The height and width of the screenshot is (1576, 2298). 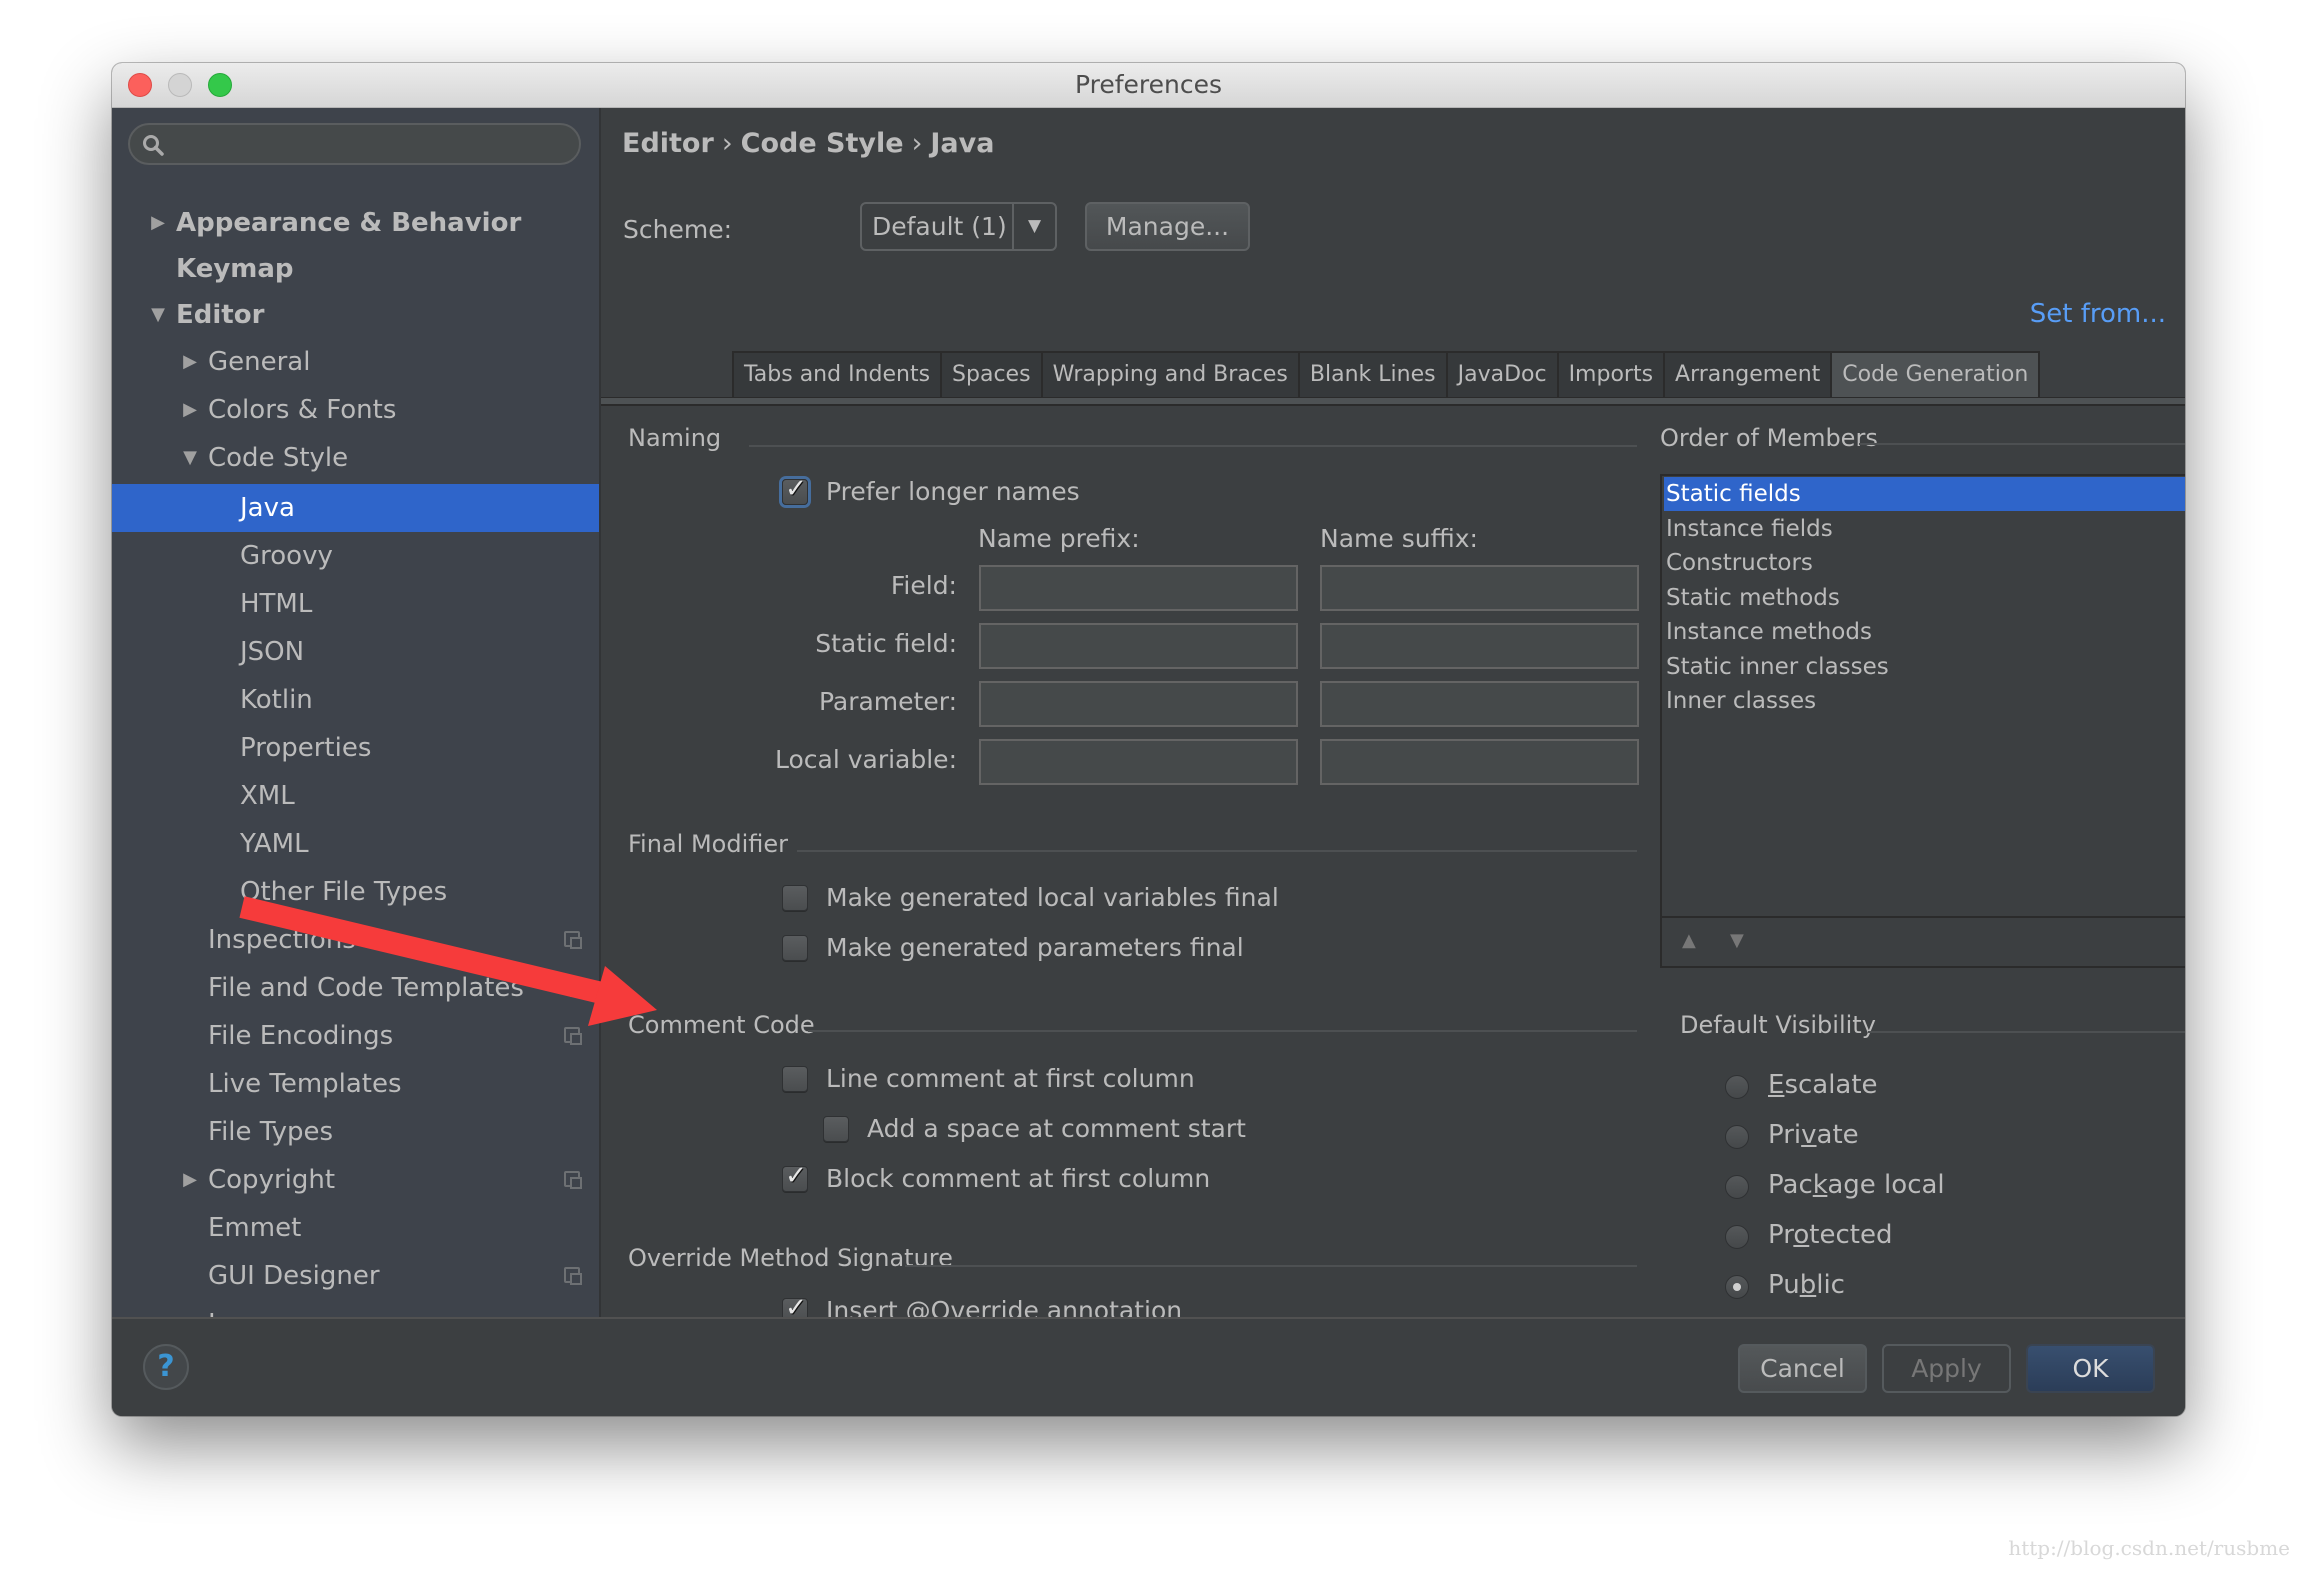 I want to click on parameter-prefix-input, so click(x=1138, y=704).